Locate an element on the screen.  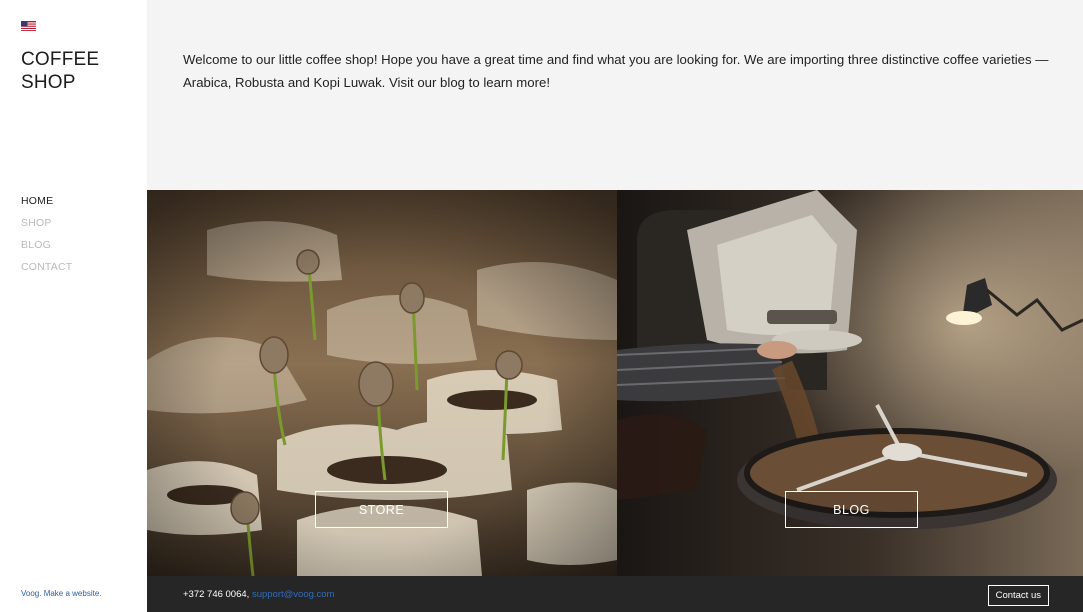
logo-line-1: COFFEE is located at coordinates (60, 59).